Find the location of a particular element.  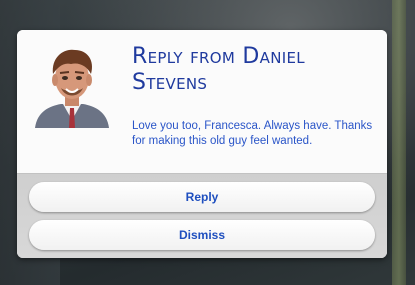

dismiss-button: Dismiss is located at coordinates (202, 235).